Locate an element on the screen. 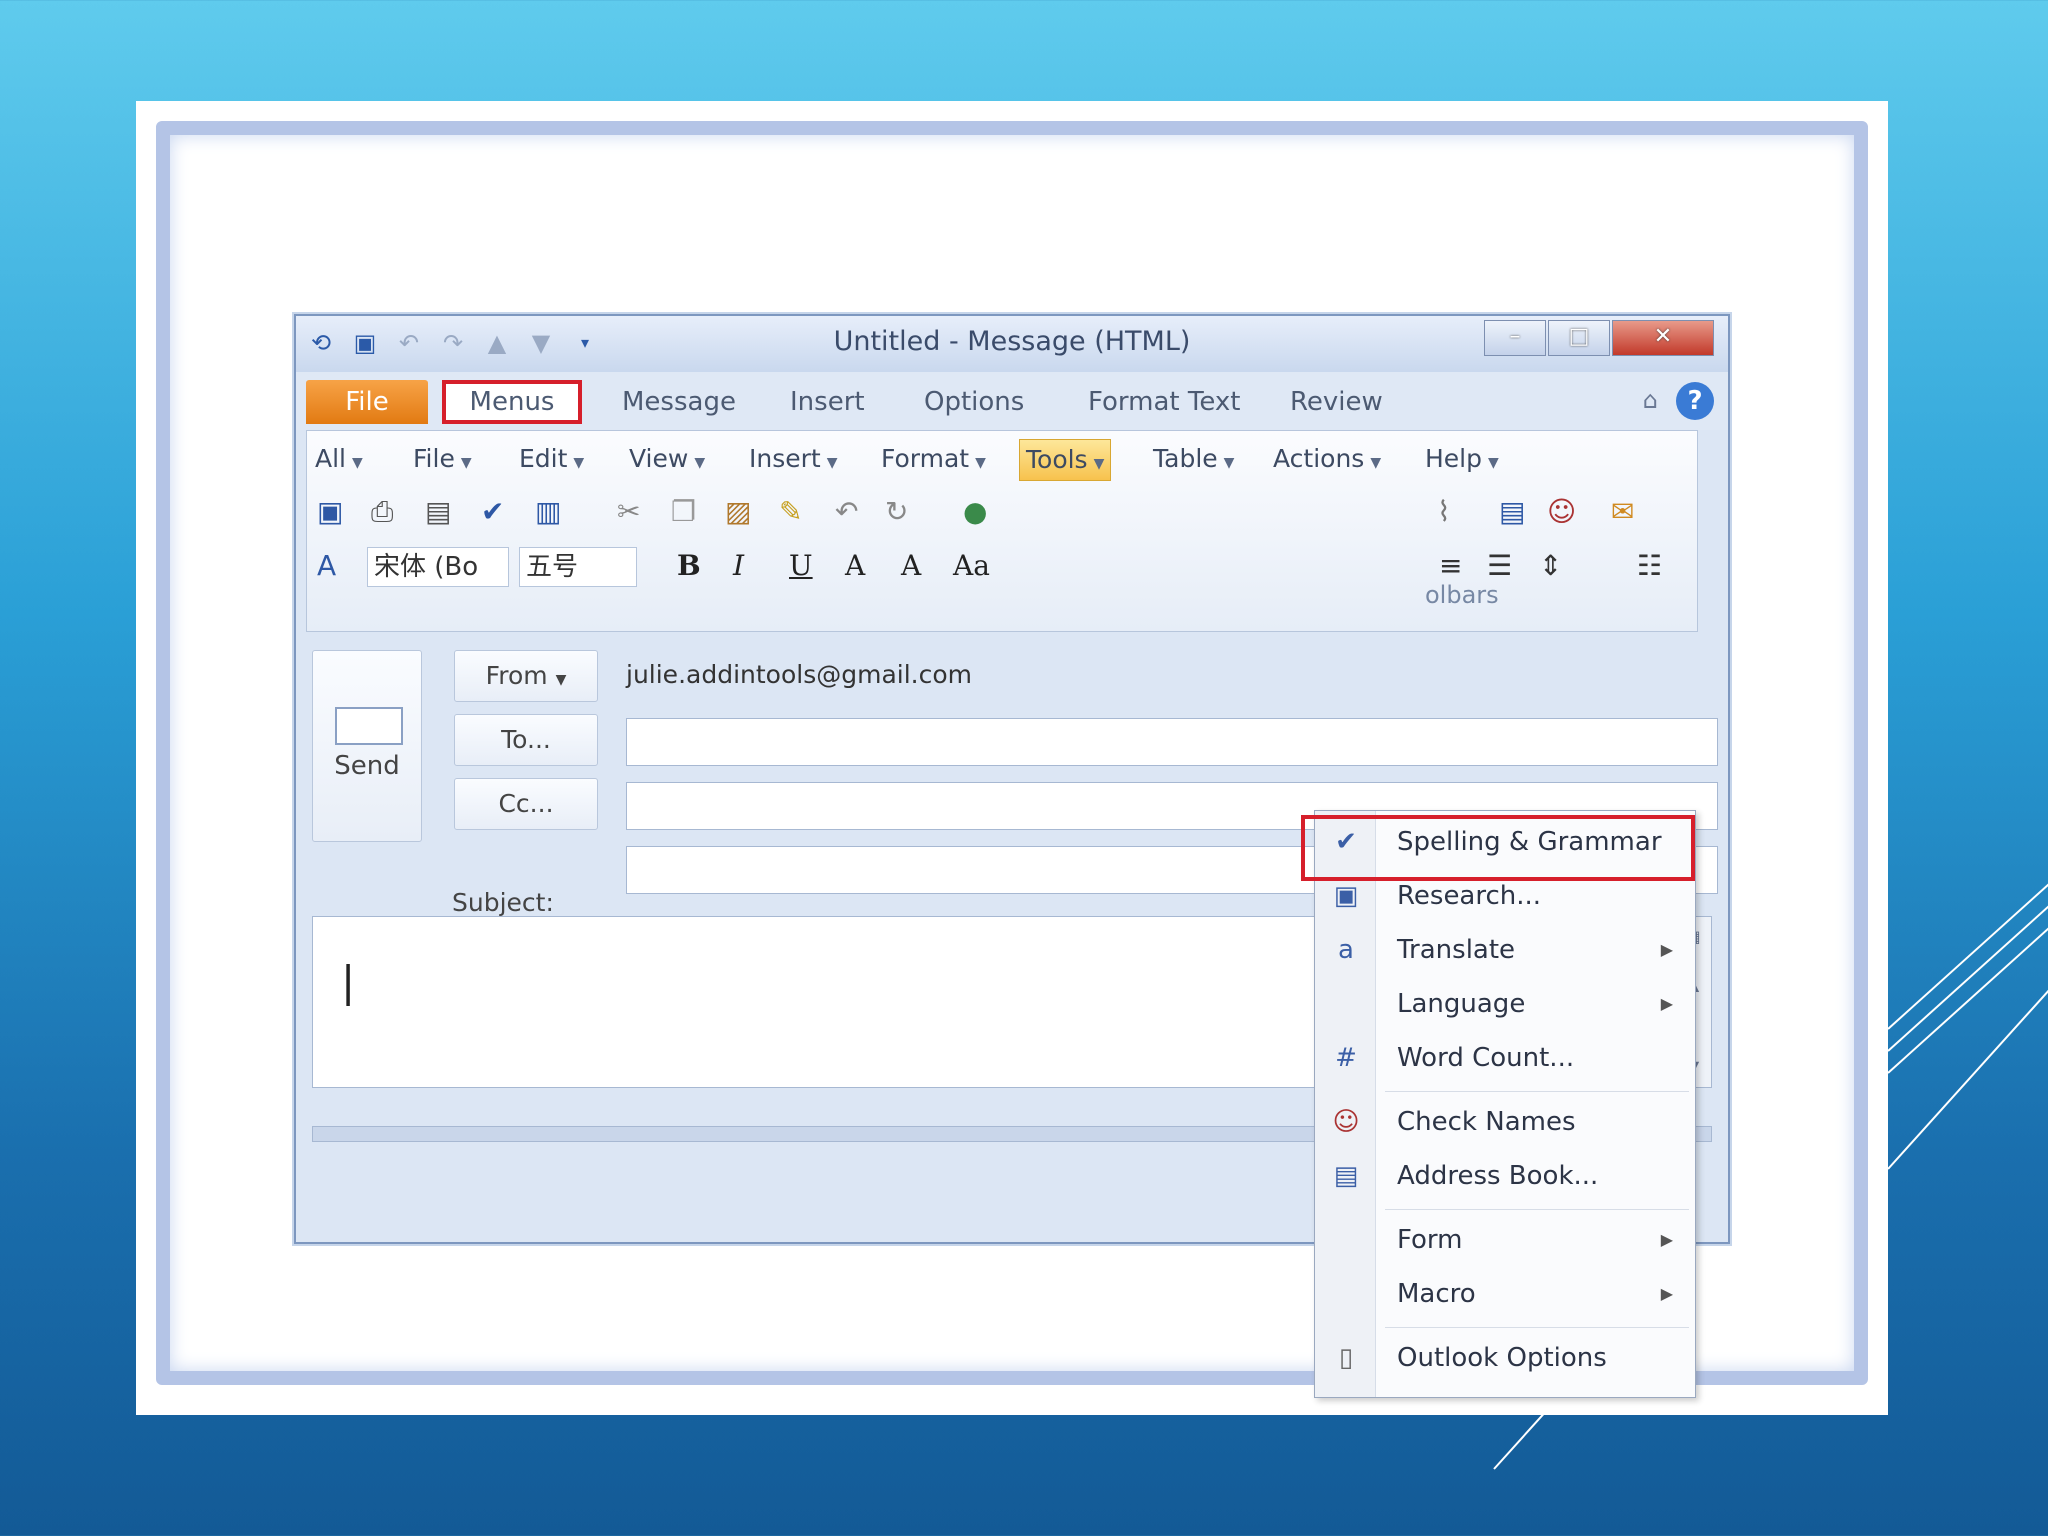  menu-item-language: Language ▶ is located at coordinates (1505, 1004).